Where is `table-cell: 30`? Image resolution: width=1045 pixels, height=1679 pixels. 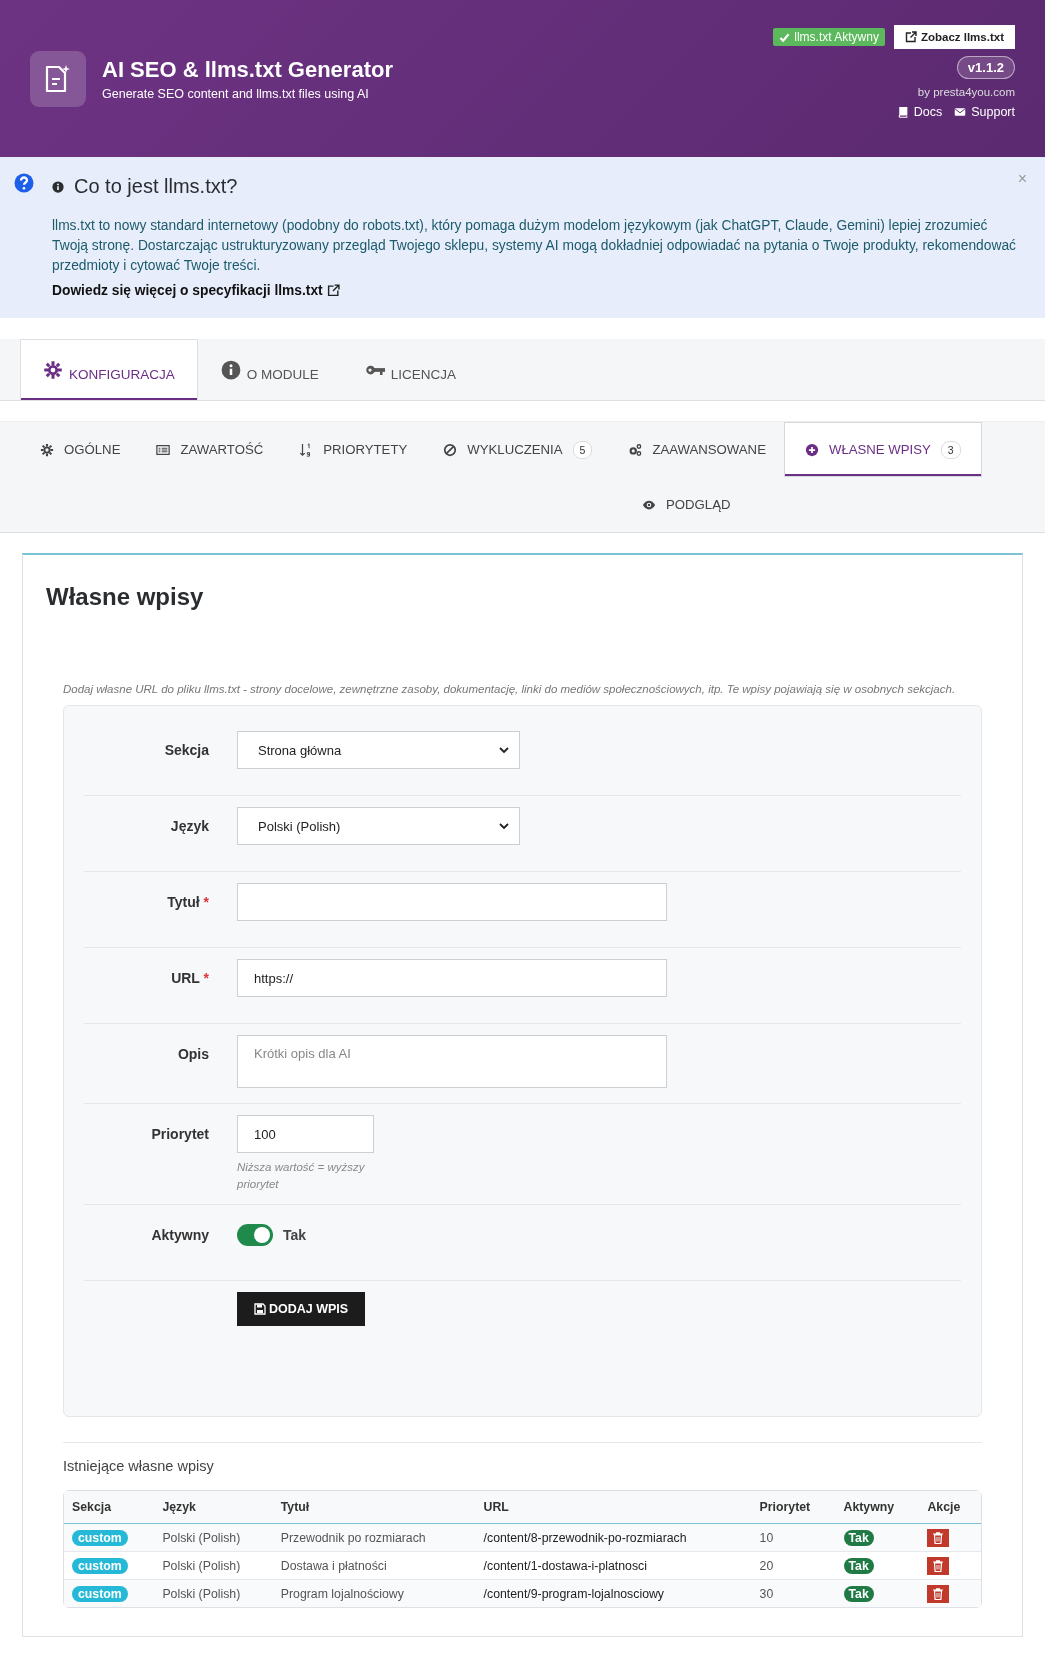
table-cell: 30 is located at coordinates (793, 1593).